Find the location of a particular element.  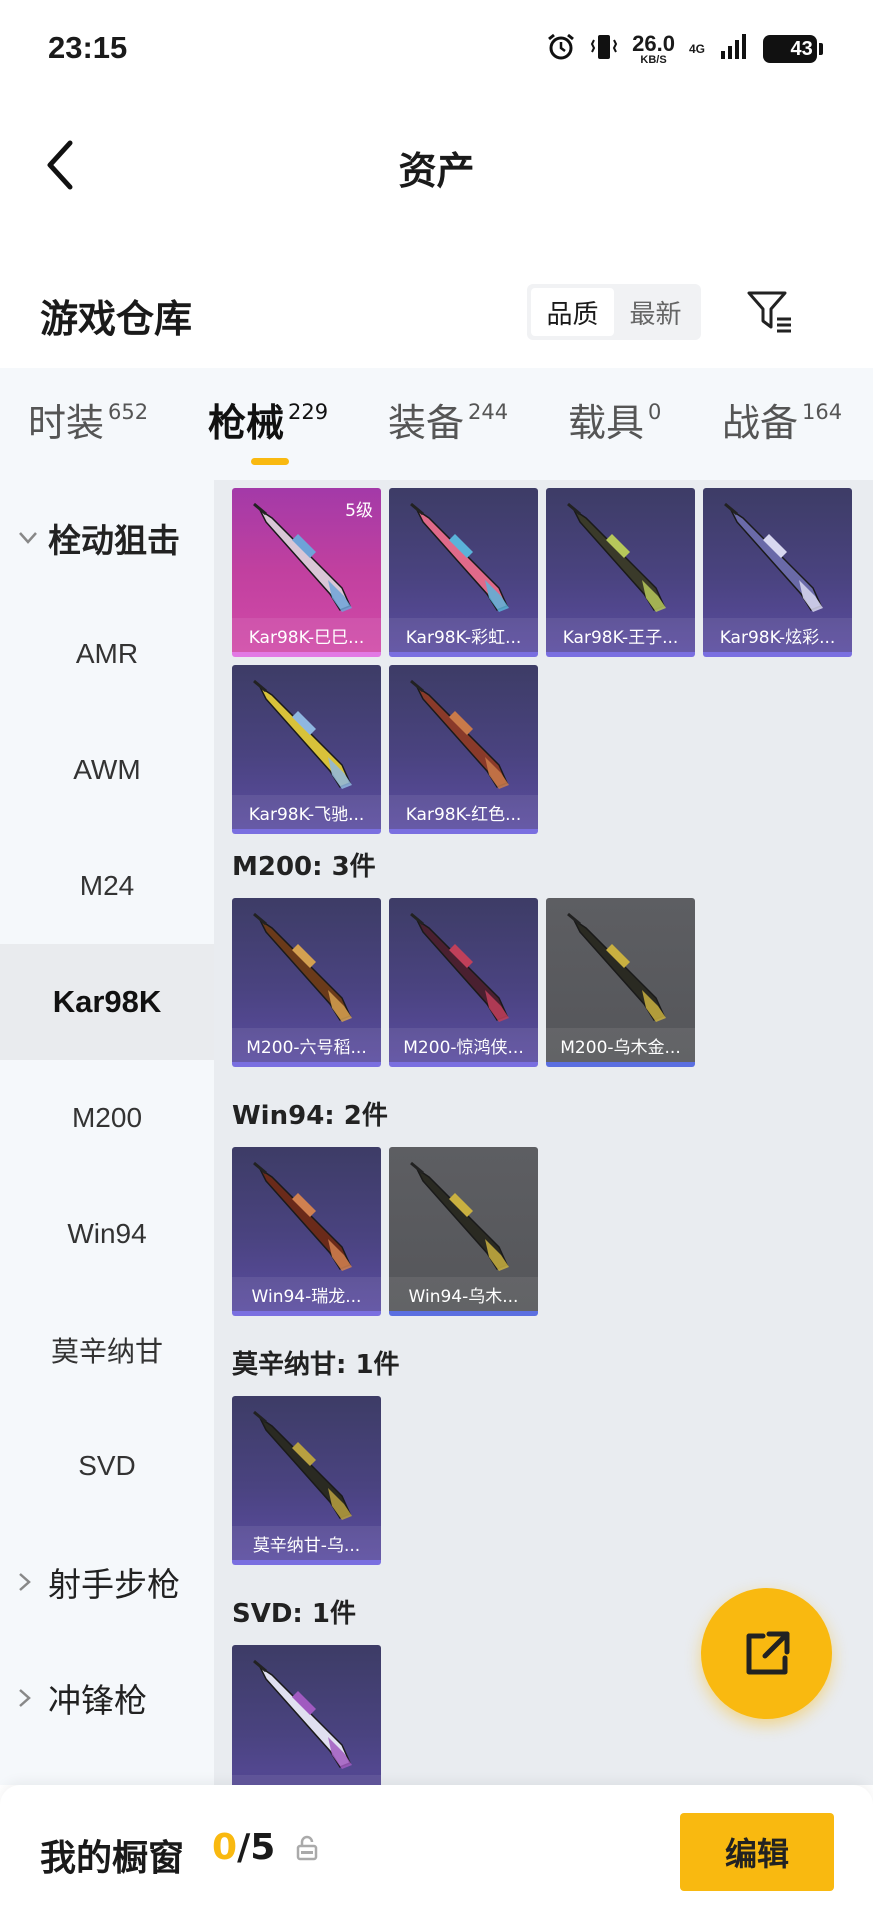

net-speed: 26.0 KB/S is located at coordinates (653, 48).